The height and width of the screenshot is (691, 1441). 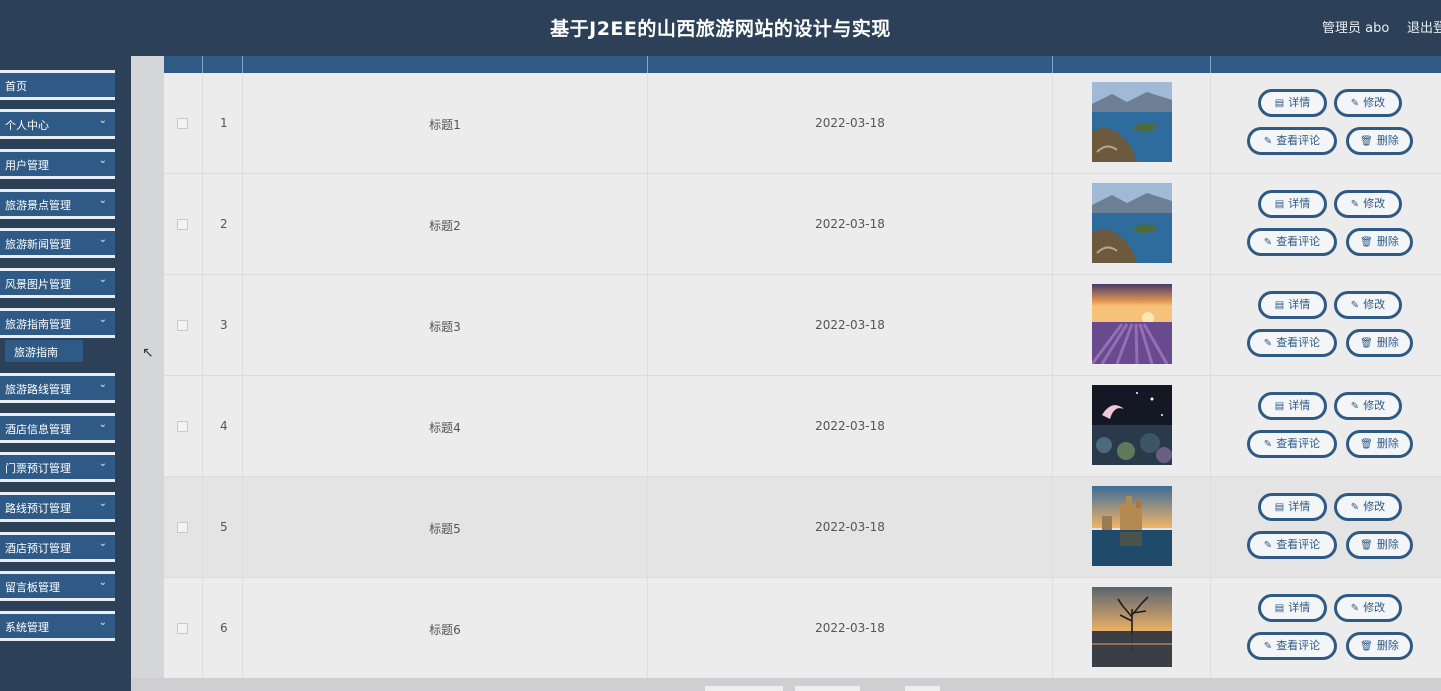 I want to click on sidebar-item-label: 门票预订管理, so click(x=38, y=468).